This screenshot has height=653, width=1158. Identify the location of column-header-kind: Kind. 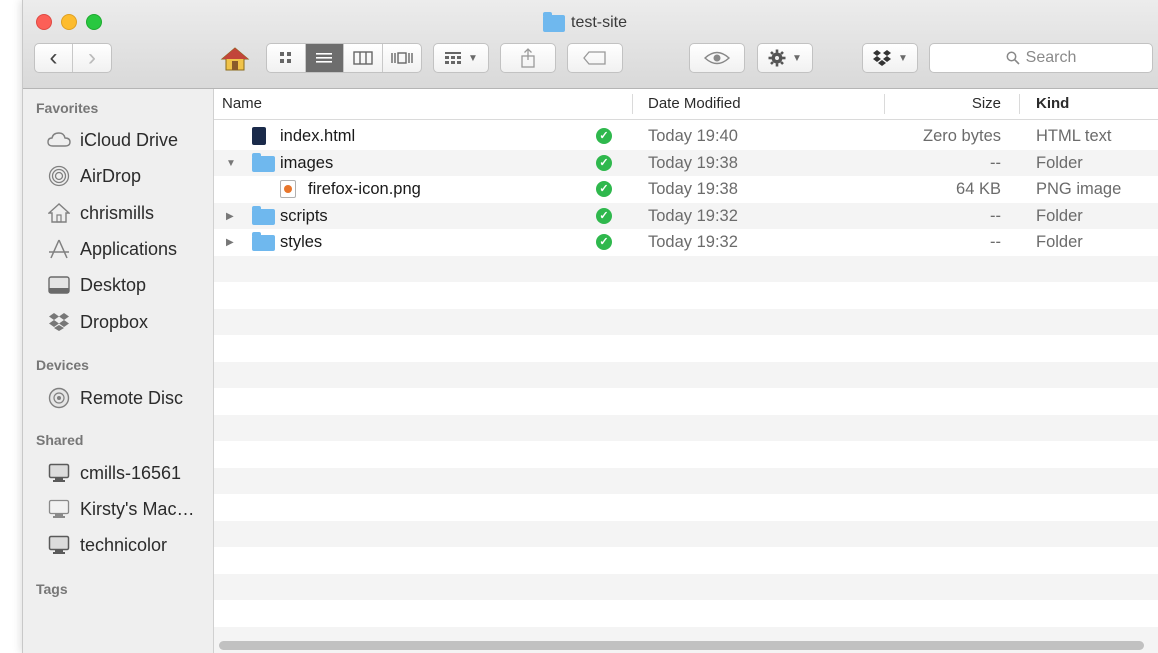
(1052, 104).